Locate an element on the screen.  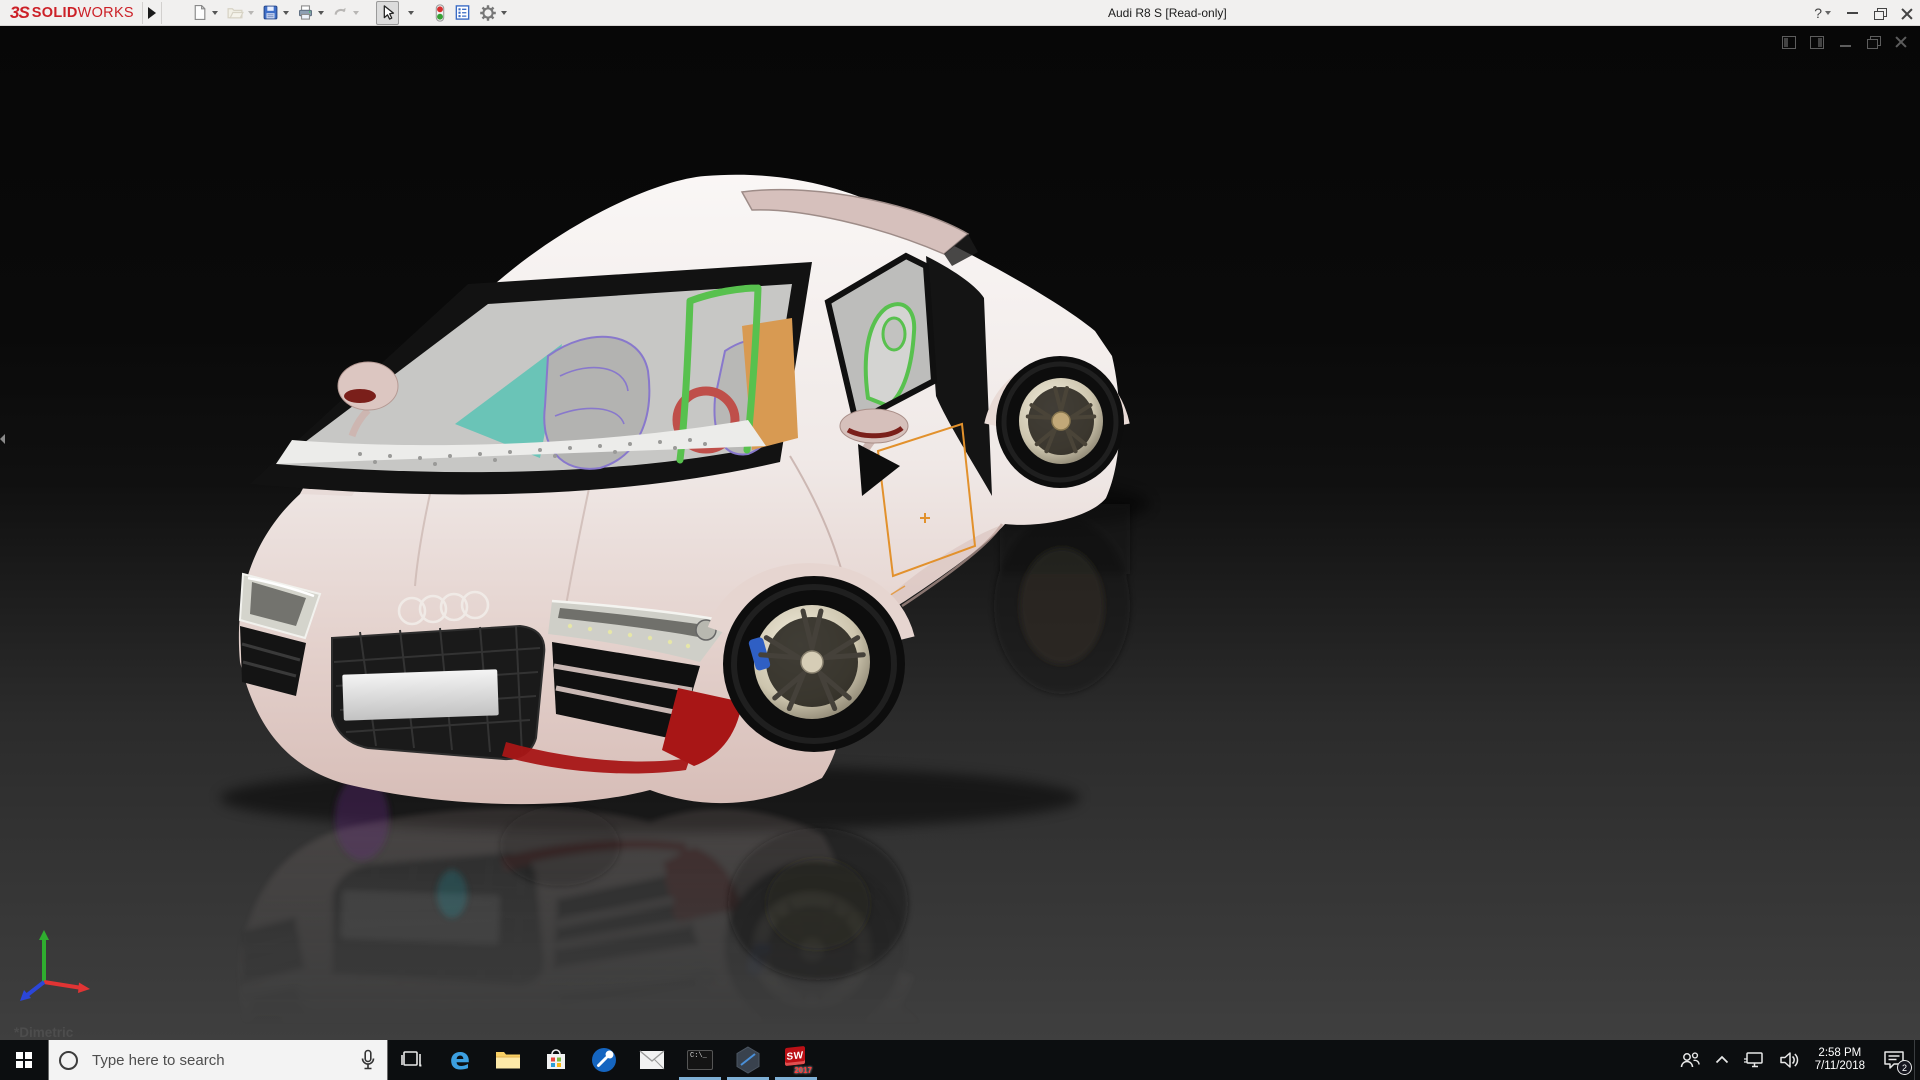
title-bar: 3S SOLID WORKS Audi R8 S [Read-only] ? is located at coordinates (960, 13).